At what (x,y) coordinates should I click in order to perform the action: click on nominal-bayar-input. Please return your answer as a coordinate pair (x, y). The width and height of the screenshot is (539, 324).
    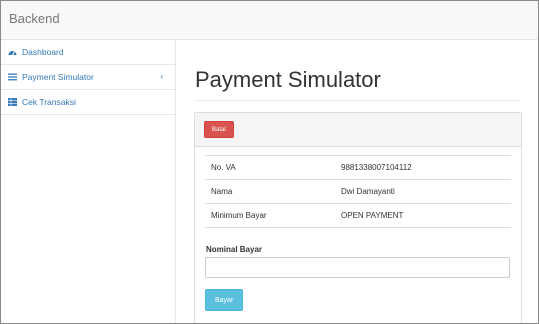
    Looking at the image, I should click on (357, 267).